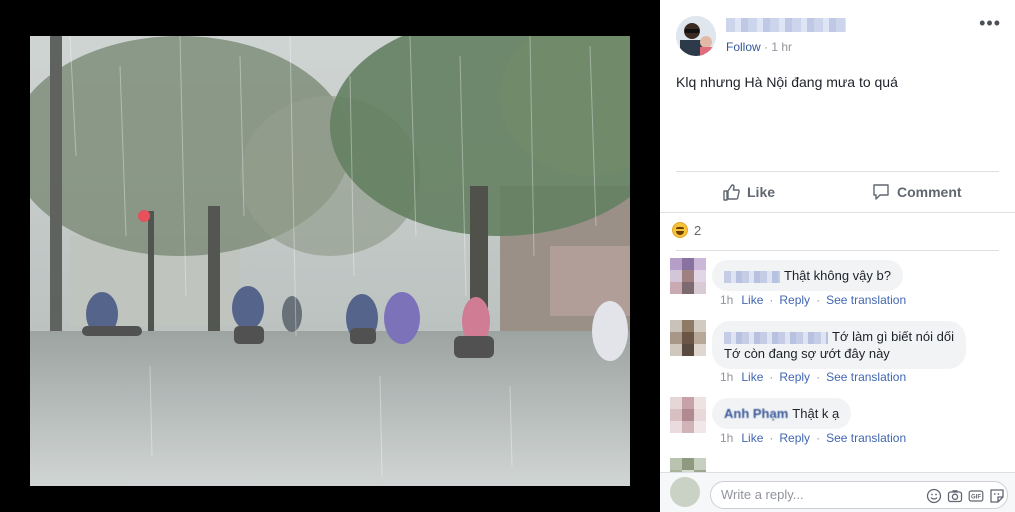  Describe the element at coordinates (761, 192) in the screenshot. I see `like-label: Like` at that location.